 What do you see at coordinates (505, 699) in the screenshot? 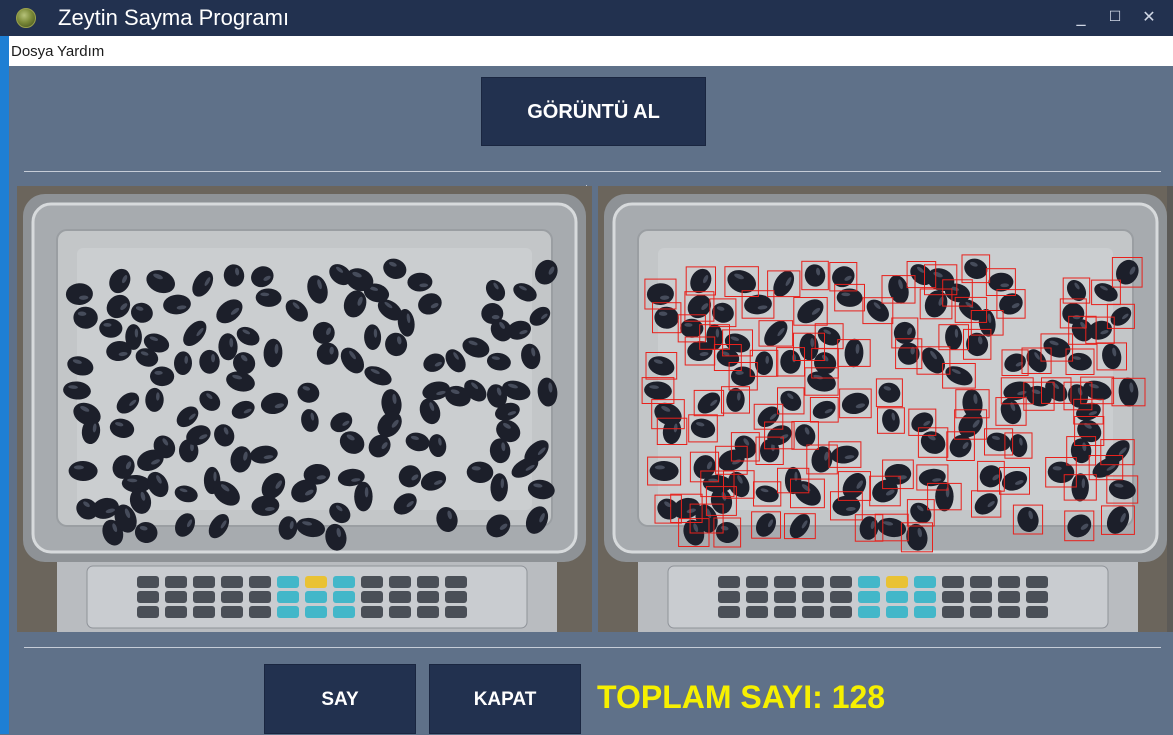
I see `close-button: KAPAT` at bounding box center [505, 699].